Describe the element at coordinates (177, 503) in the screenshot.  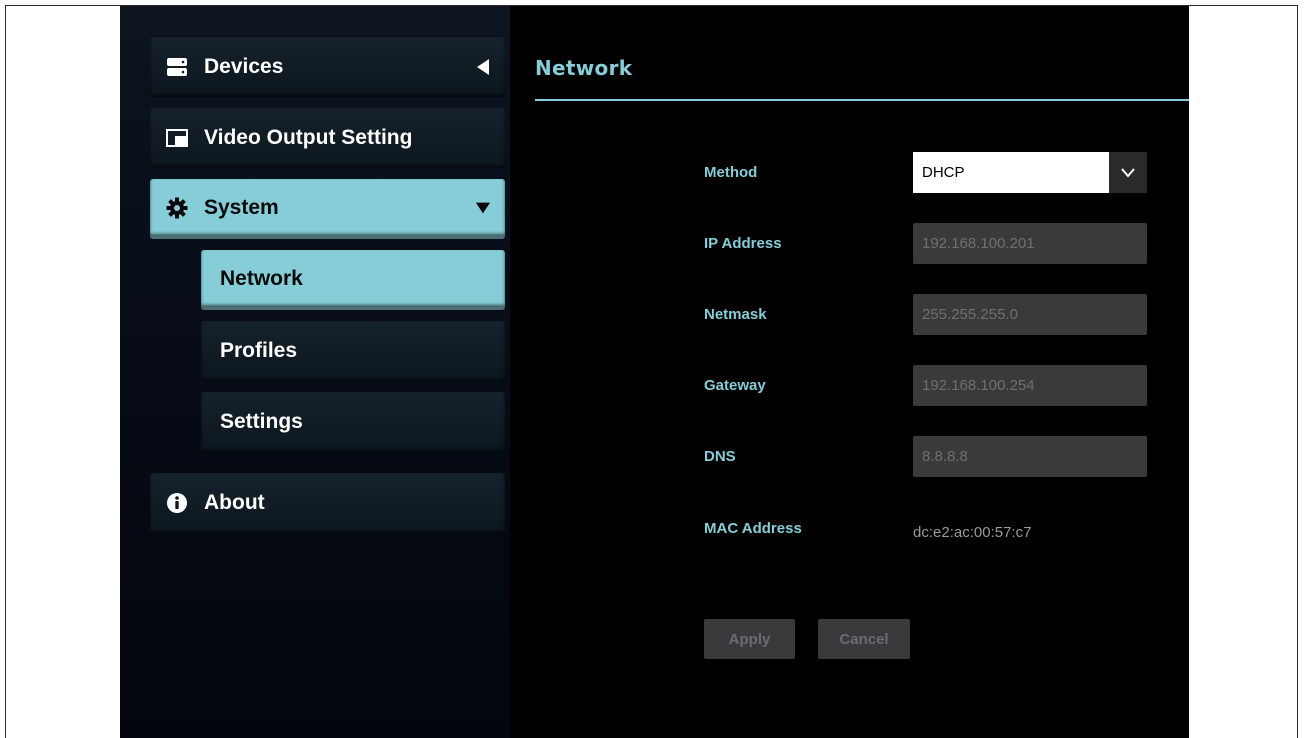
I see `info-icon` at that location.